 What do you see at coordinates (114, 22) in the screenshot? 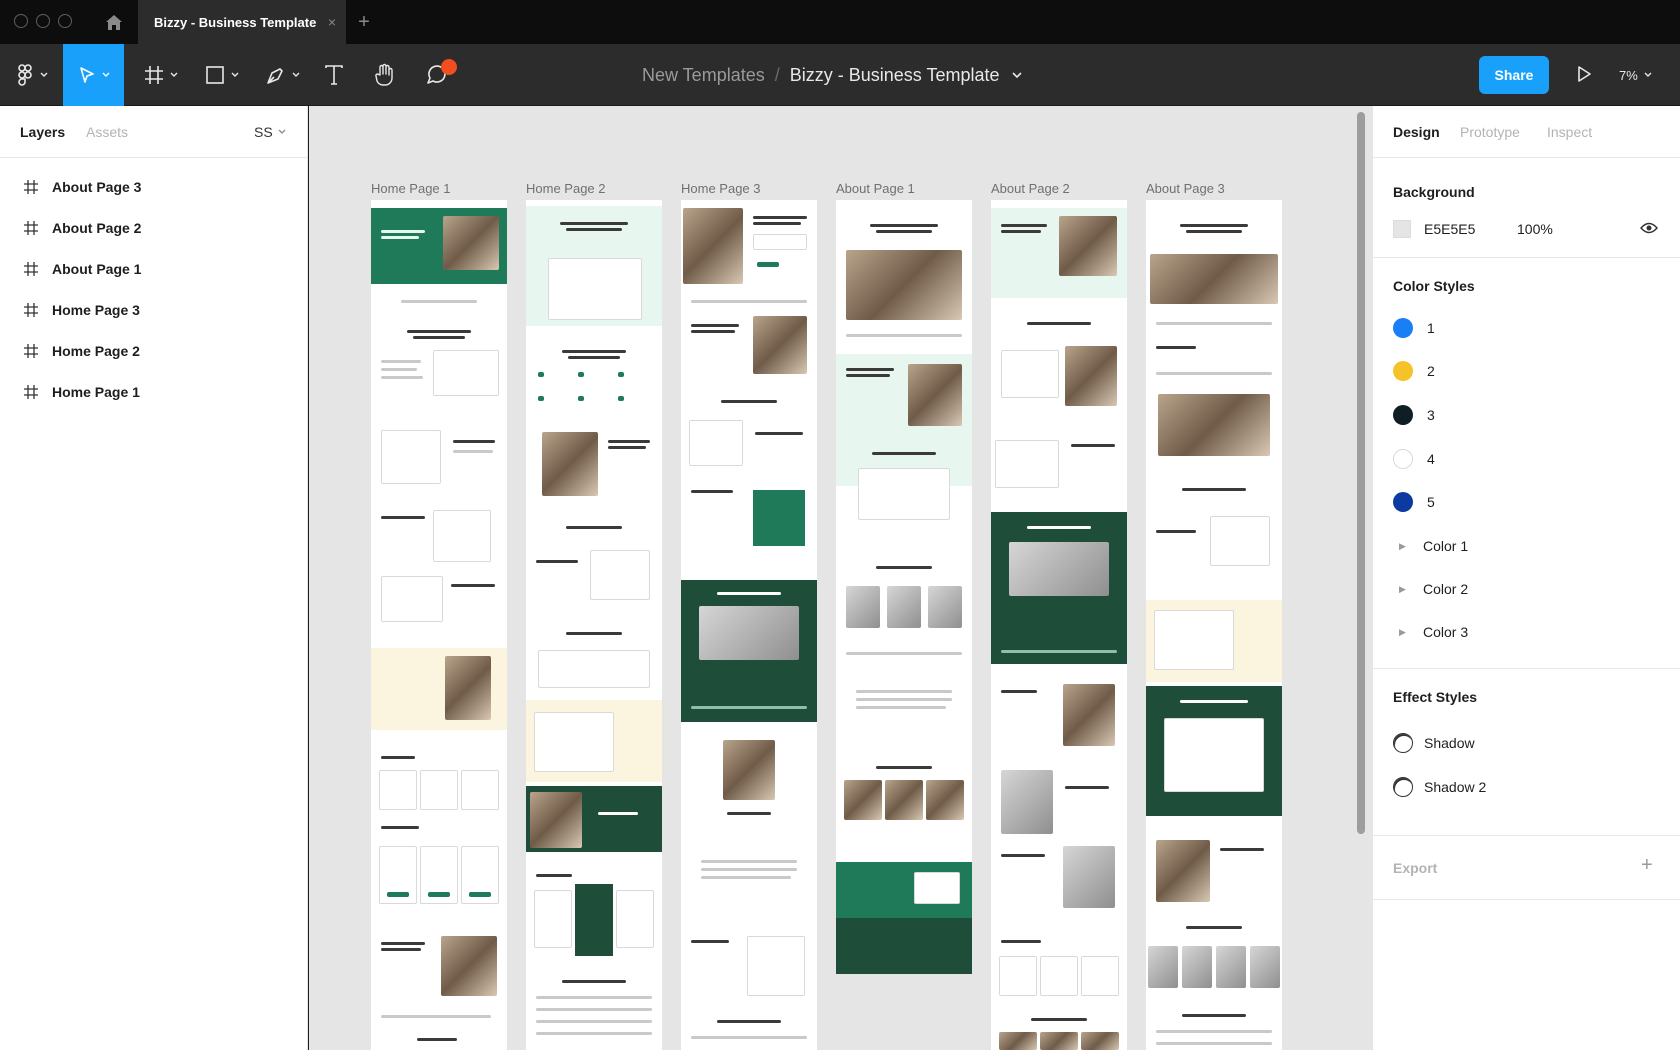
I see `home-icon` at bounding box center [114, 22].